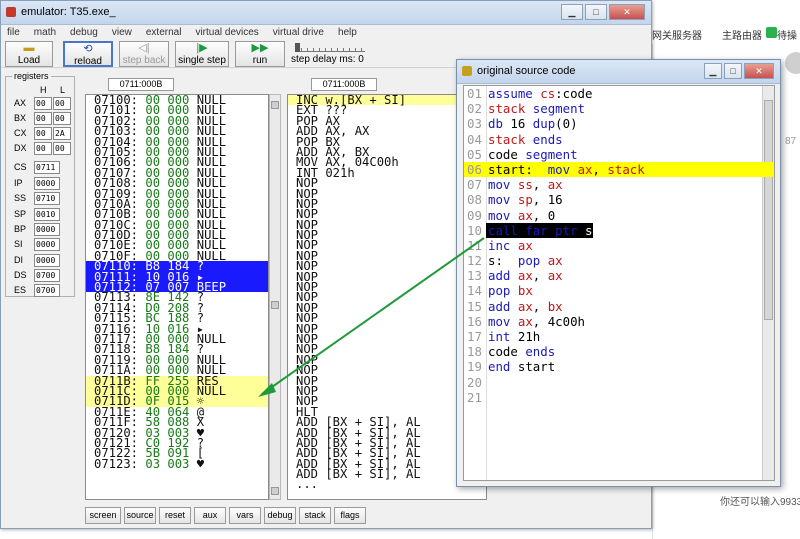 This screenshot has height=539, width=800. What do you see at coordinates (326, 13) in the screenshot?
I see `emulator-titlebar: emulator: T35.exe_ ▁ □ ✕` at bounding box center [326, 13].